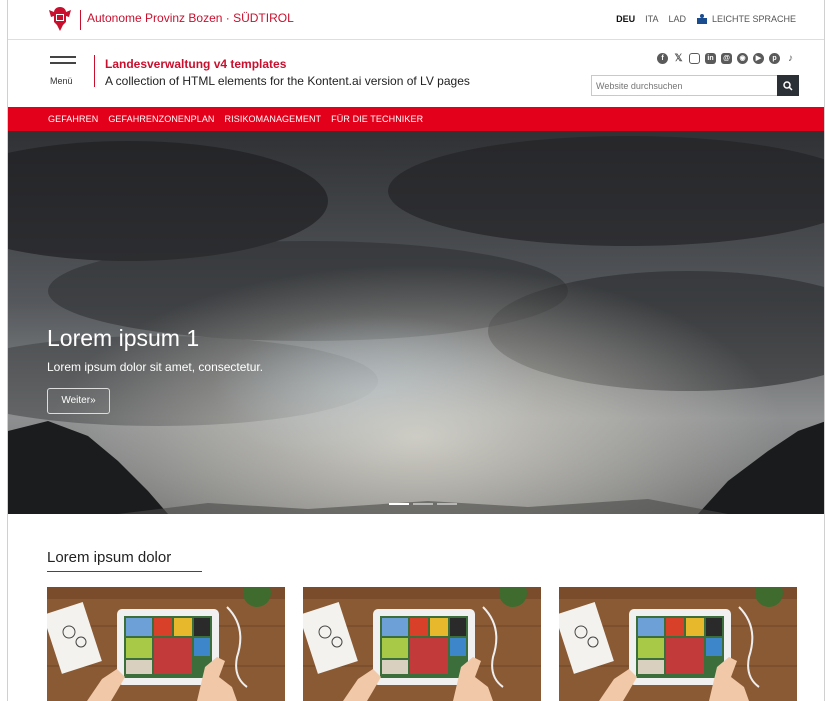  What do you see at coordinates (678, 58) in the screenshot?
I see `x-icon: 𝕏` at bounding box center [678, 58].